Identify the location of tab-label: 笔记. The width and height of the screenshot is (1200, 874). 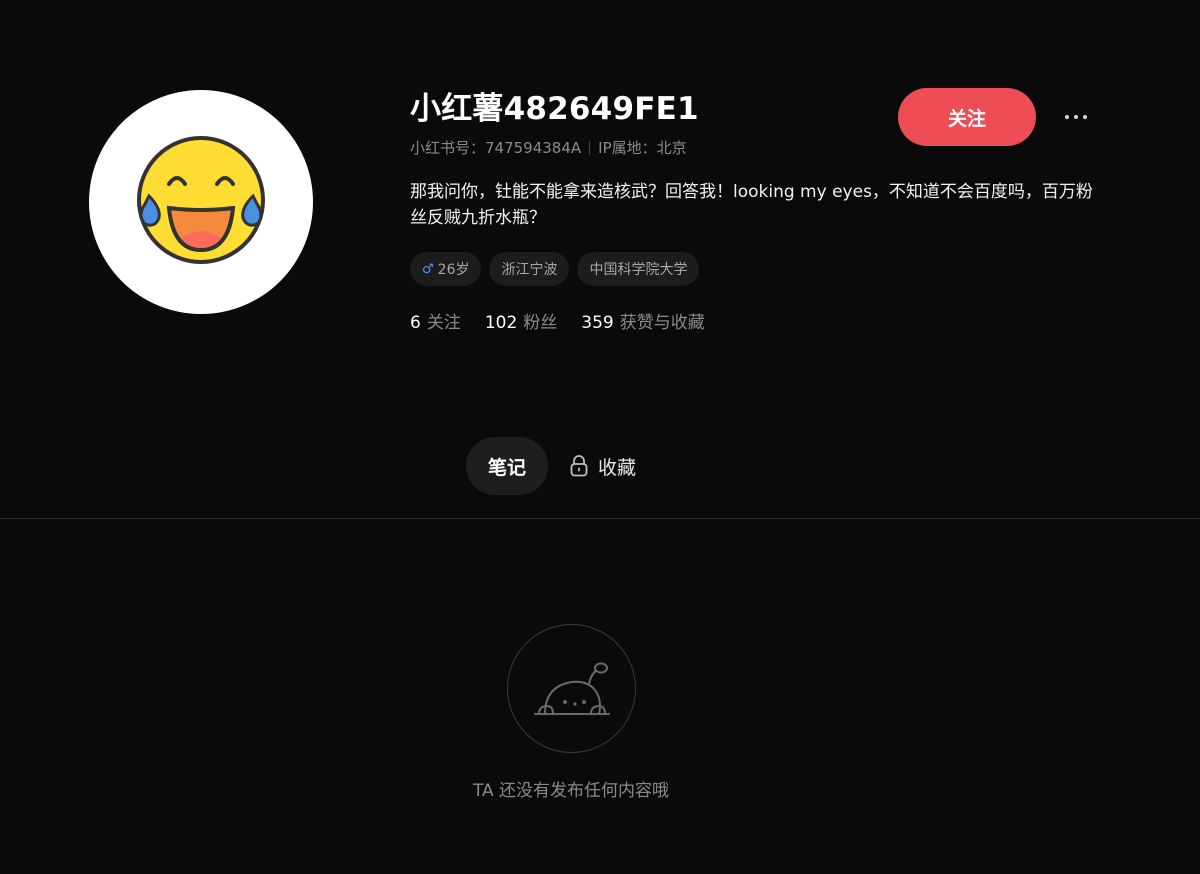
(507, 467).